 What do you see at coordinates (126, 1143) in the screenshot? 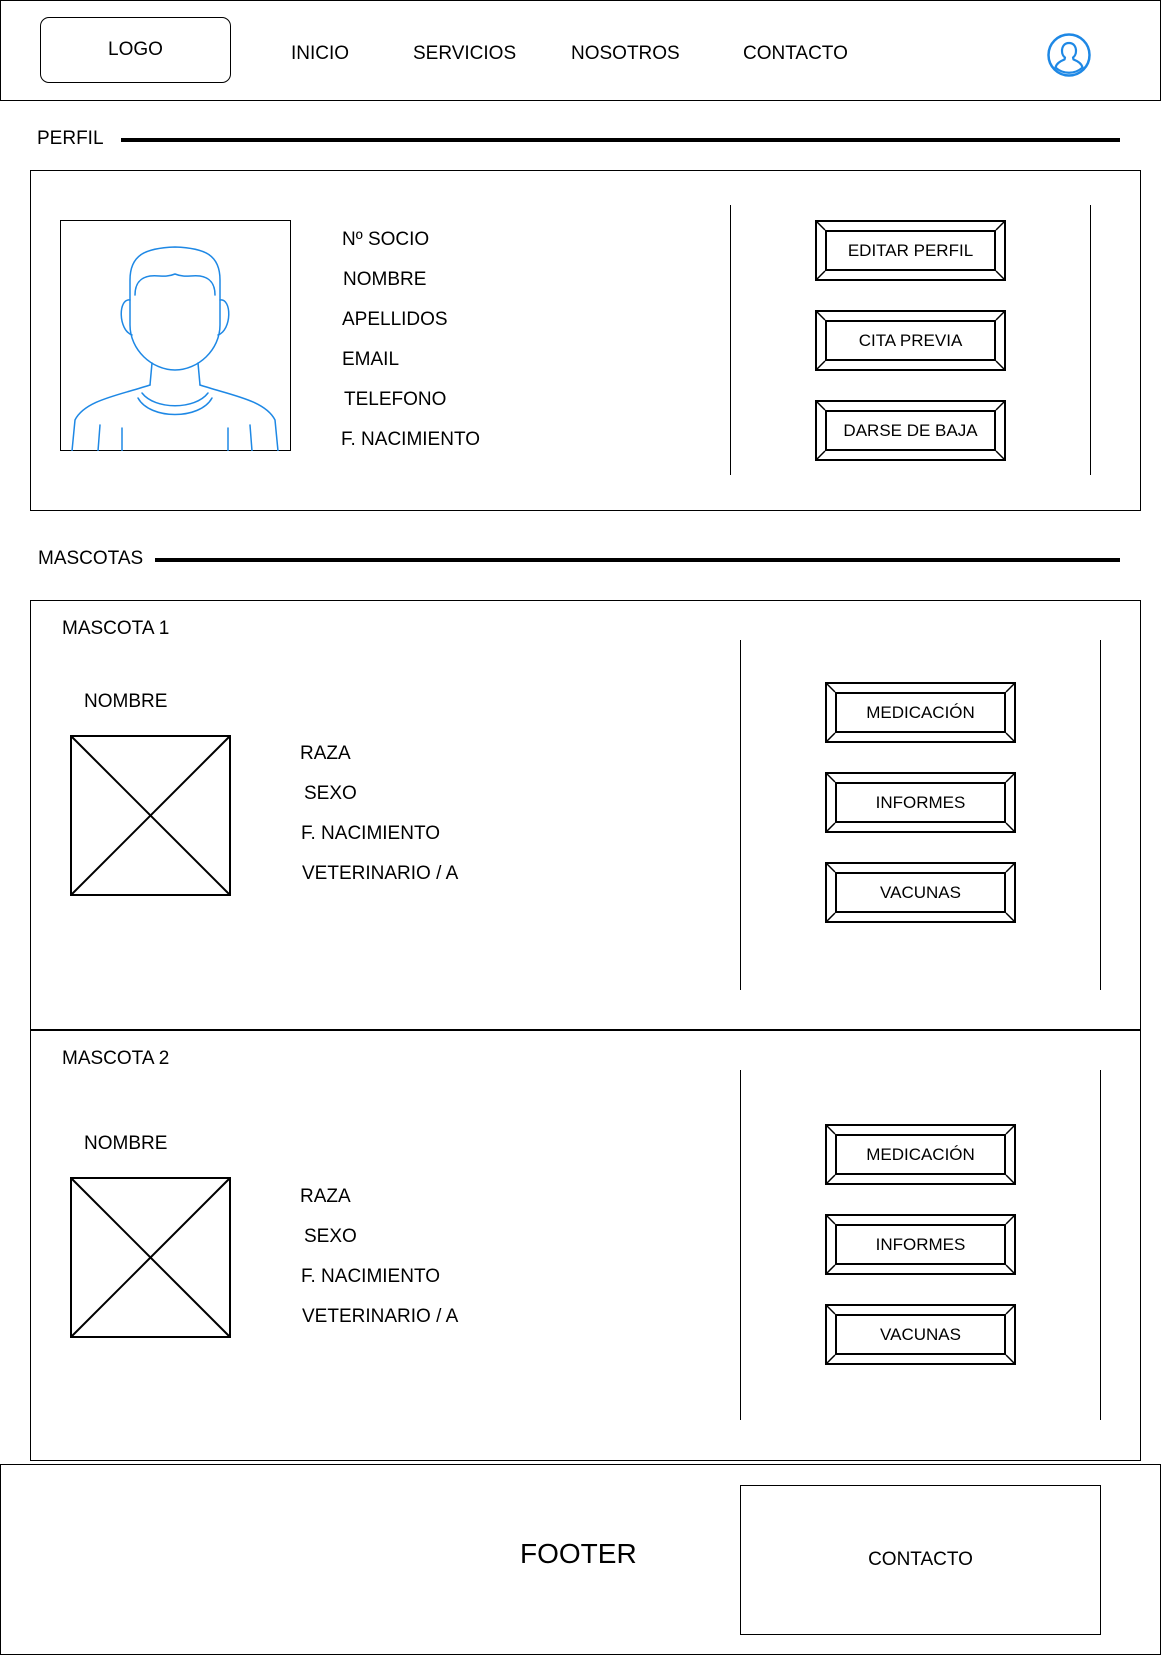
I see `pet-2-name: NOMBRE` at bounding box center [126, 1143].